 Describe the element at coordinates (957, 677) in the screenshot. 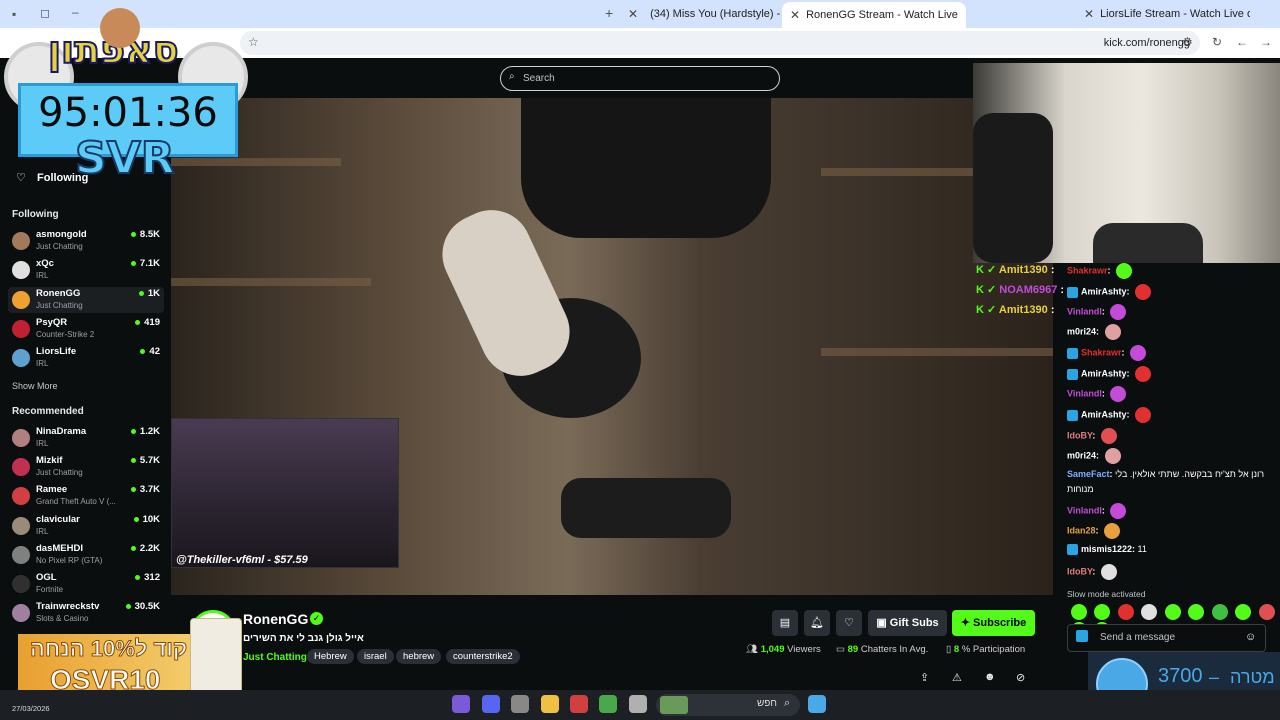

I see `report-icon: ⚠` at that location.